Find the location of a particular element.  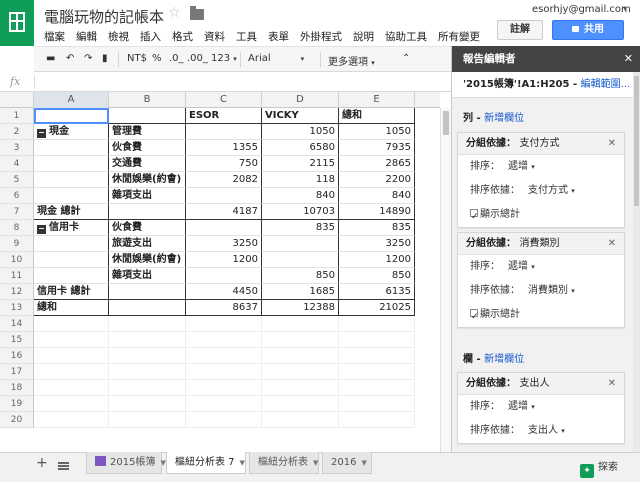

row-header: 10 is located at coordinates (17, 260).